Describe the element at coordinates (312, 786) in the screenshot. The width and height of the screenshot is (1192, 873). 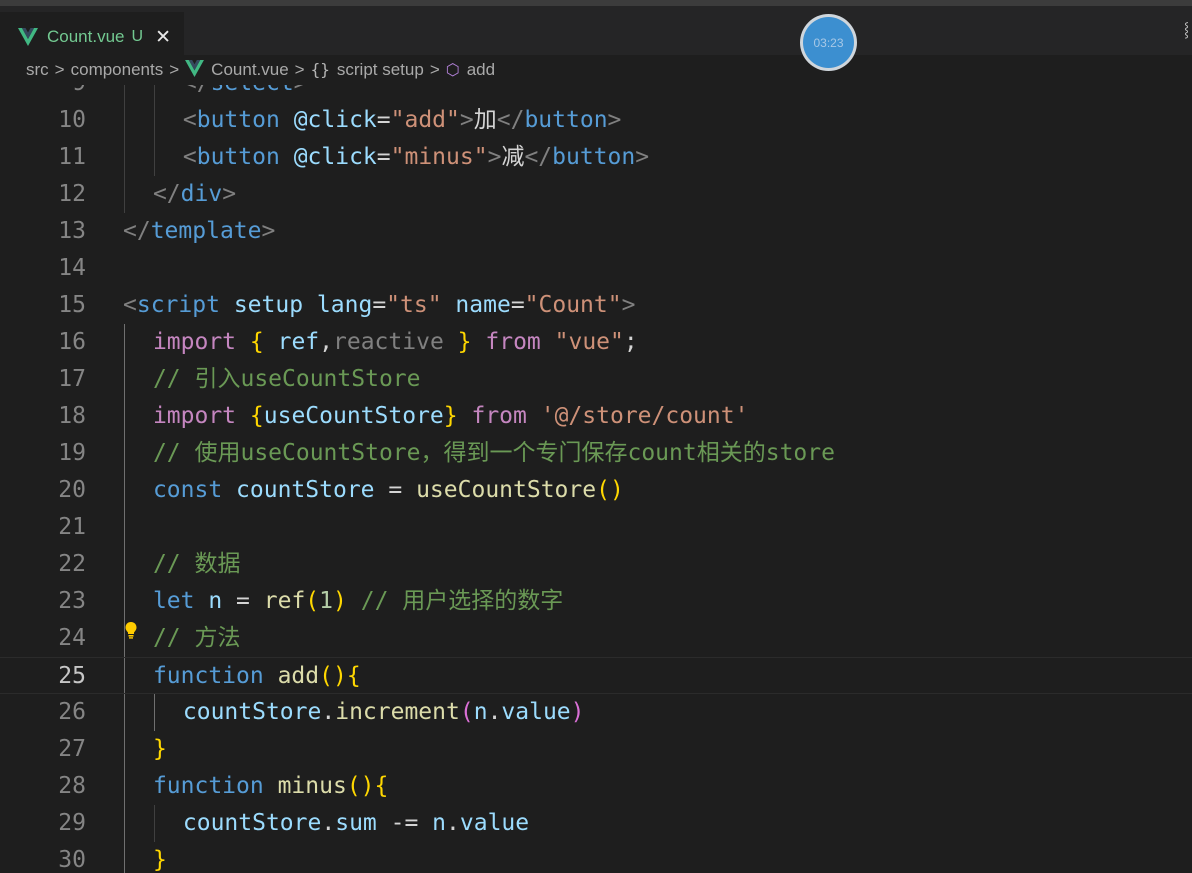
I see `code-token: minus` at that location.